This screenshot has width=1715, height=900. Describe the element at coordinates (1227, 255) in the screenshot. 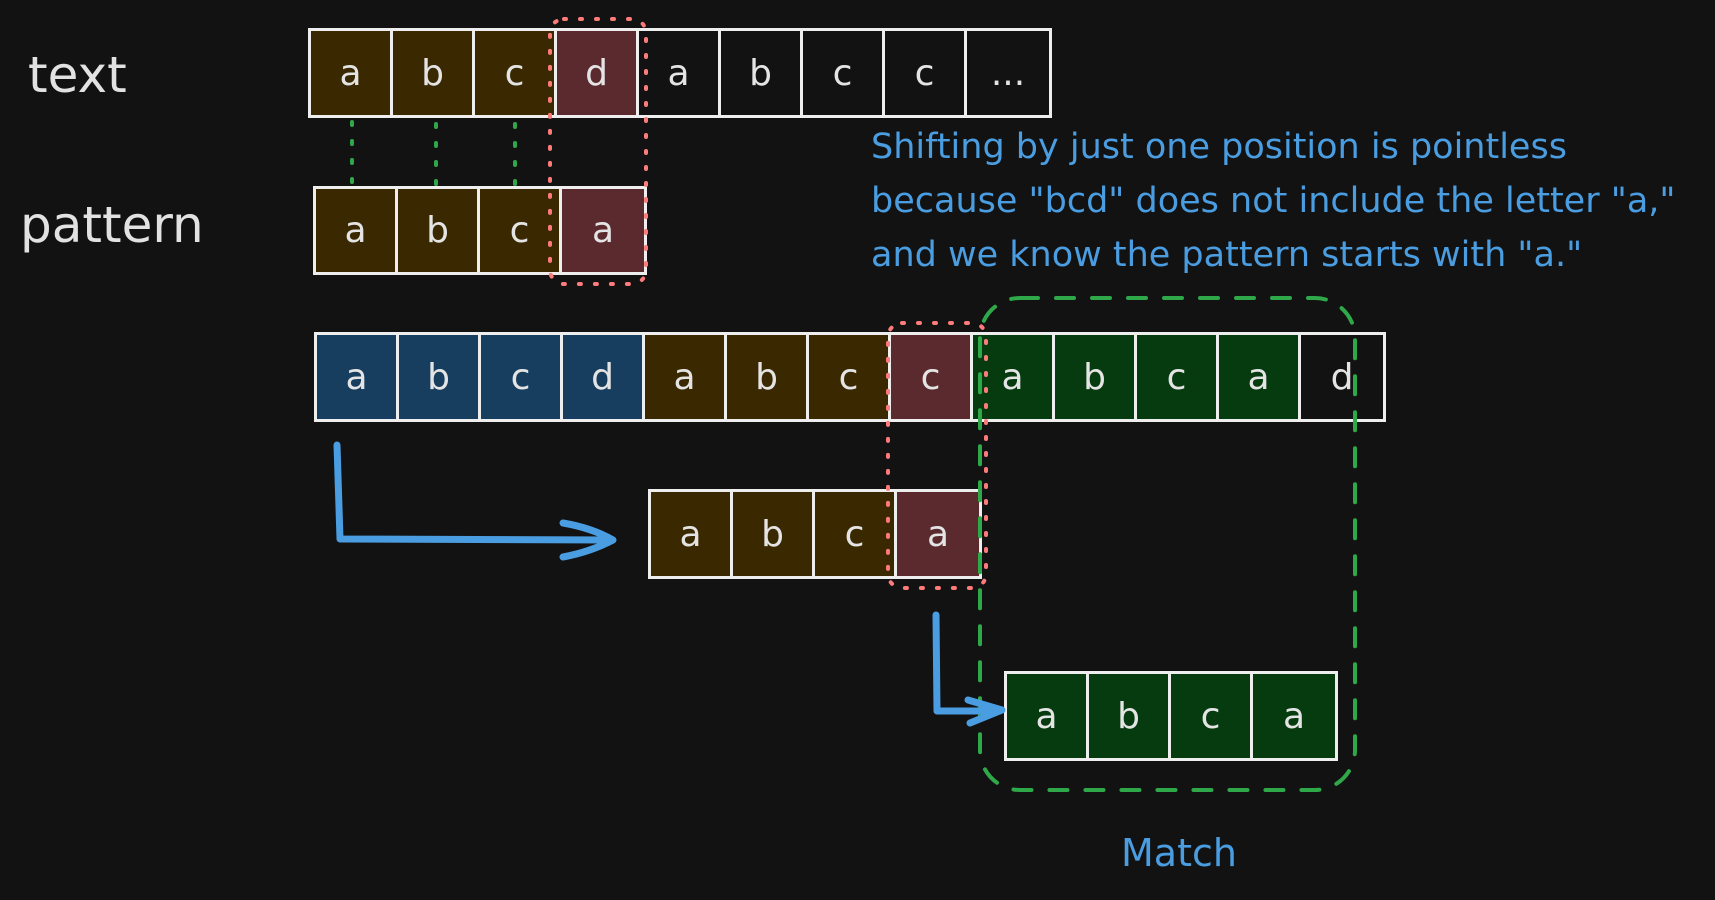

I see `note-line: and we know the pattern starts with "a."` at that location.